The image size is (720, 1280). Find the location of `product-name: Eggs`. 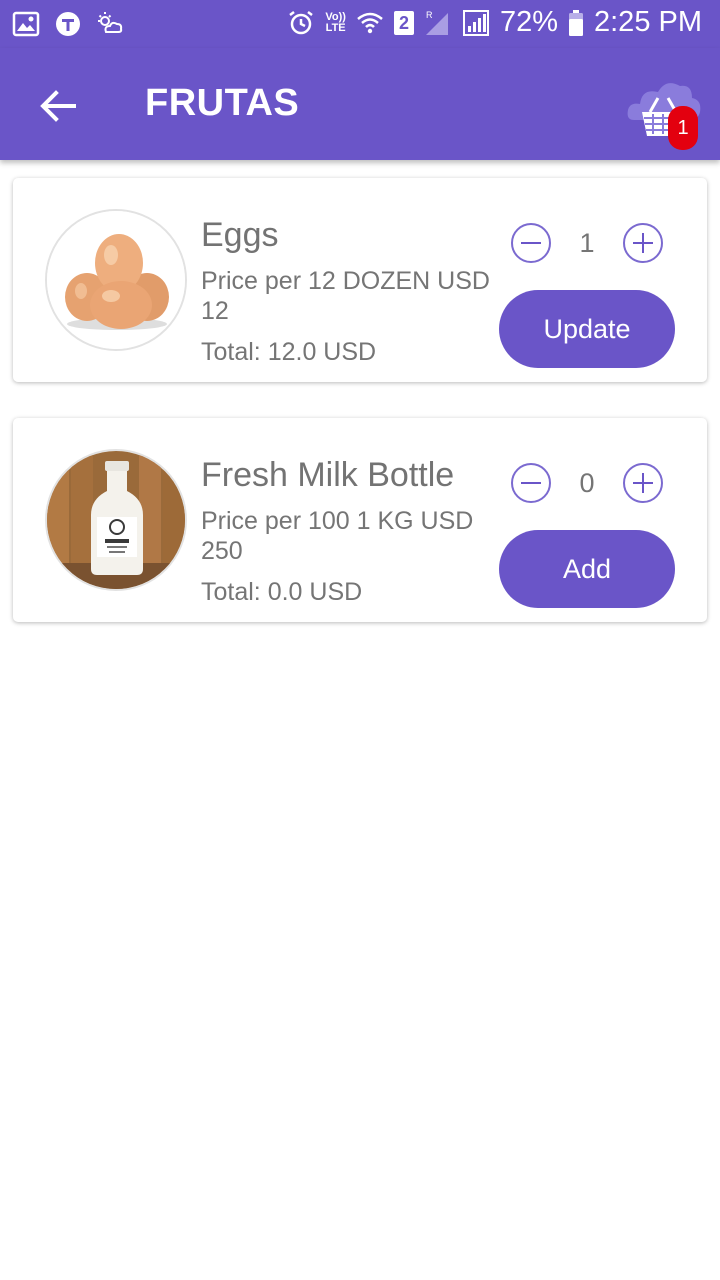

product-name: Eggs is located at coordinates (240, 235).